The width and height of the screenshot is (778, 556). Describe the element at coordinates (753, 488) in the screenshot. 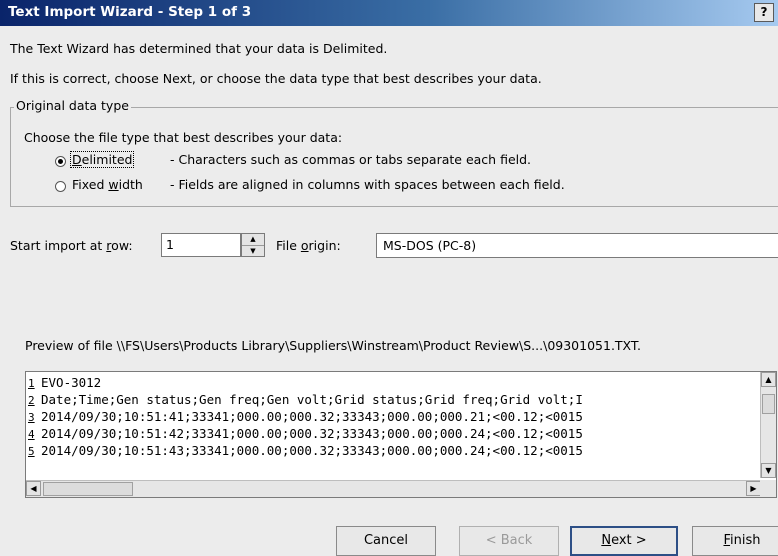

I see `scroll-right-icon: ▶` at that location.